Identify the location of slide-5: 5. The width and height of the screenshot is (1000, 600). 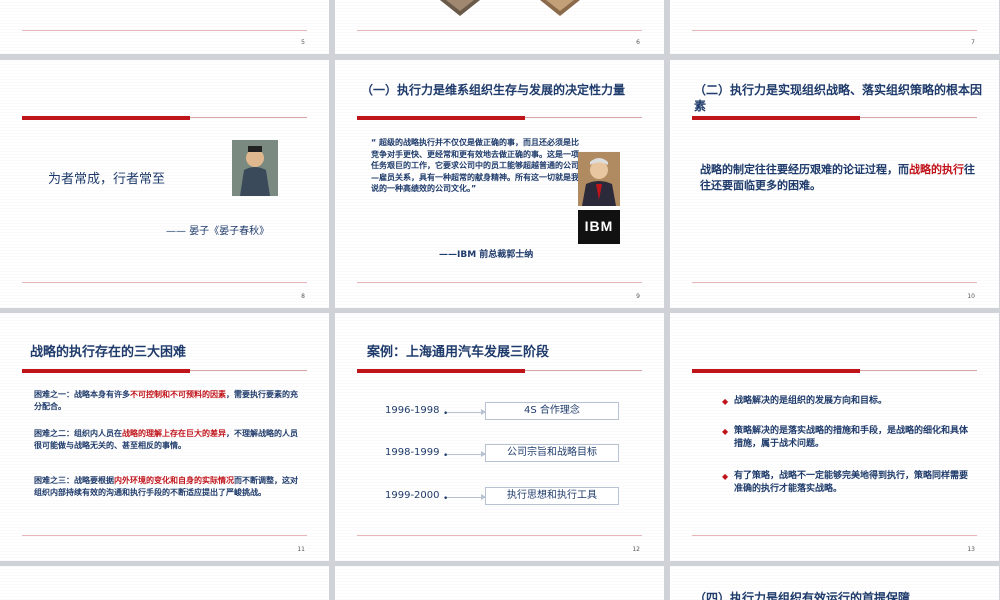
(164, 27).